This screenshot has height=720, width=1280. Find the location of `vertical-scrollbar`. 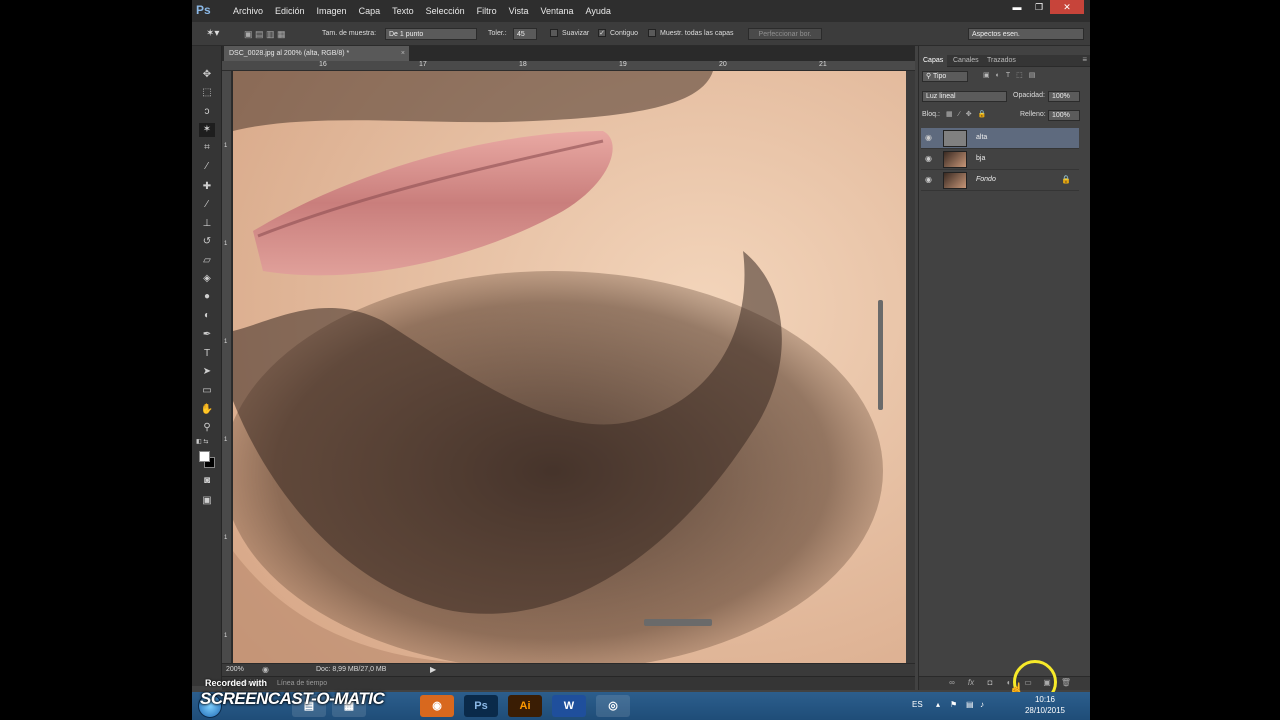

vertical-scrollbar is located at coordinates (910, 367).